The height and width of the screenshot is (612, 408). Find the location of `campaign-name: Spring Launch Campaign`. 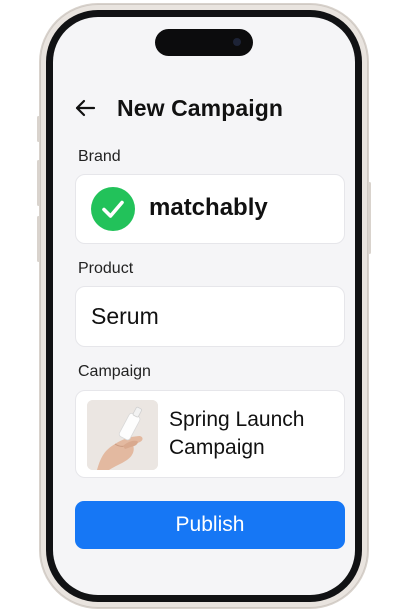

campaign-name: Spring Launch Campaign is located at coordinates (236, 434).